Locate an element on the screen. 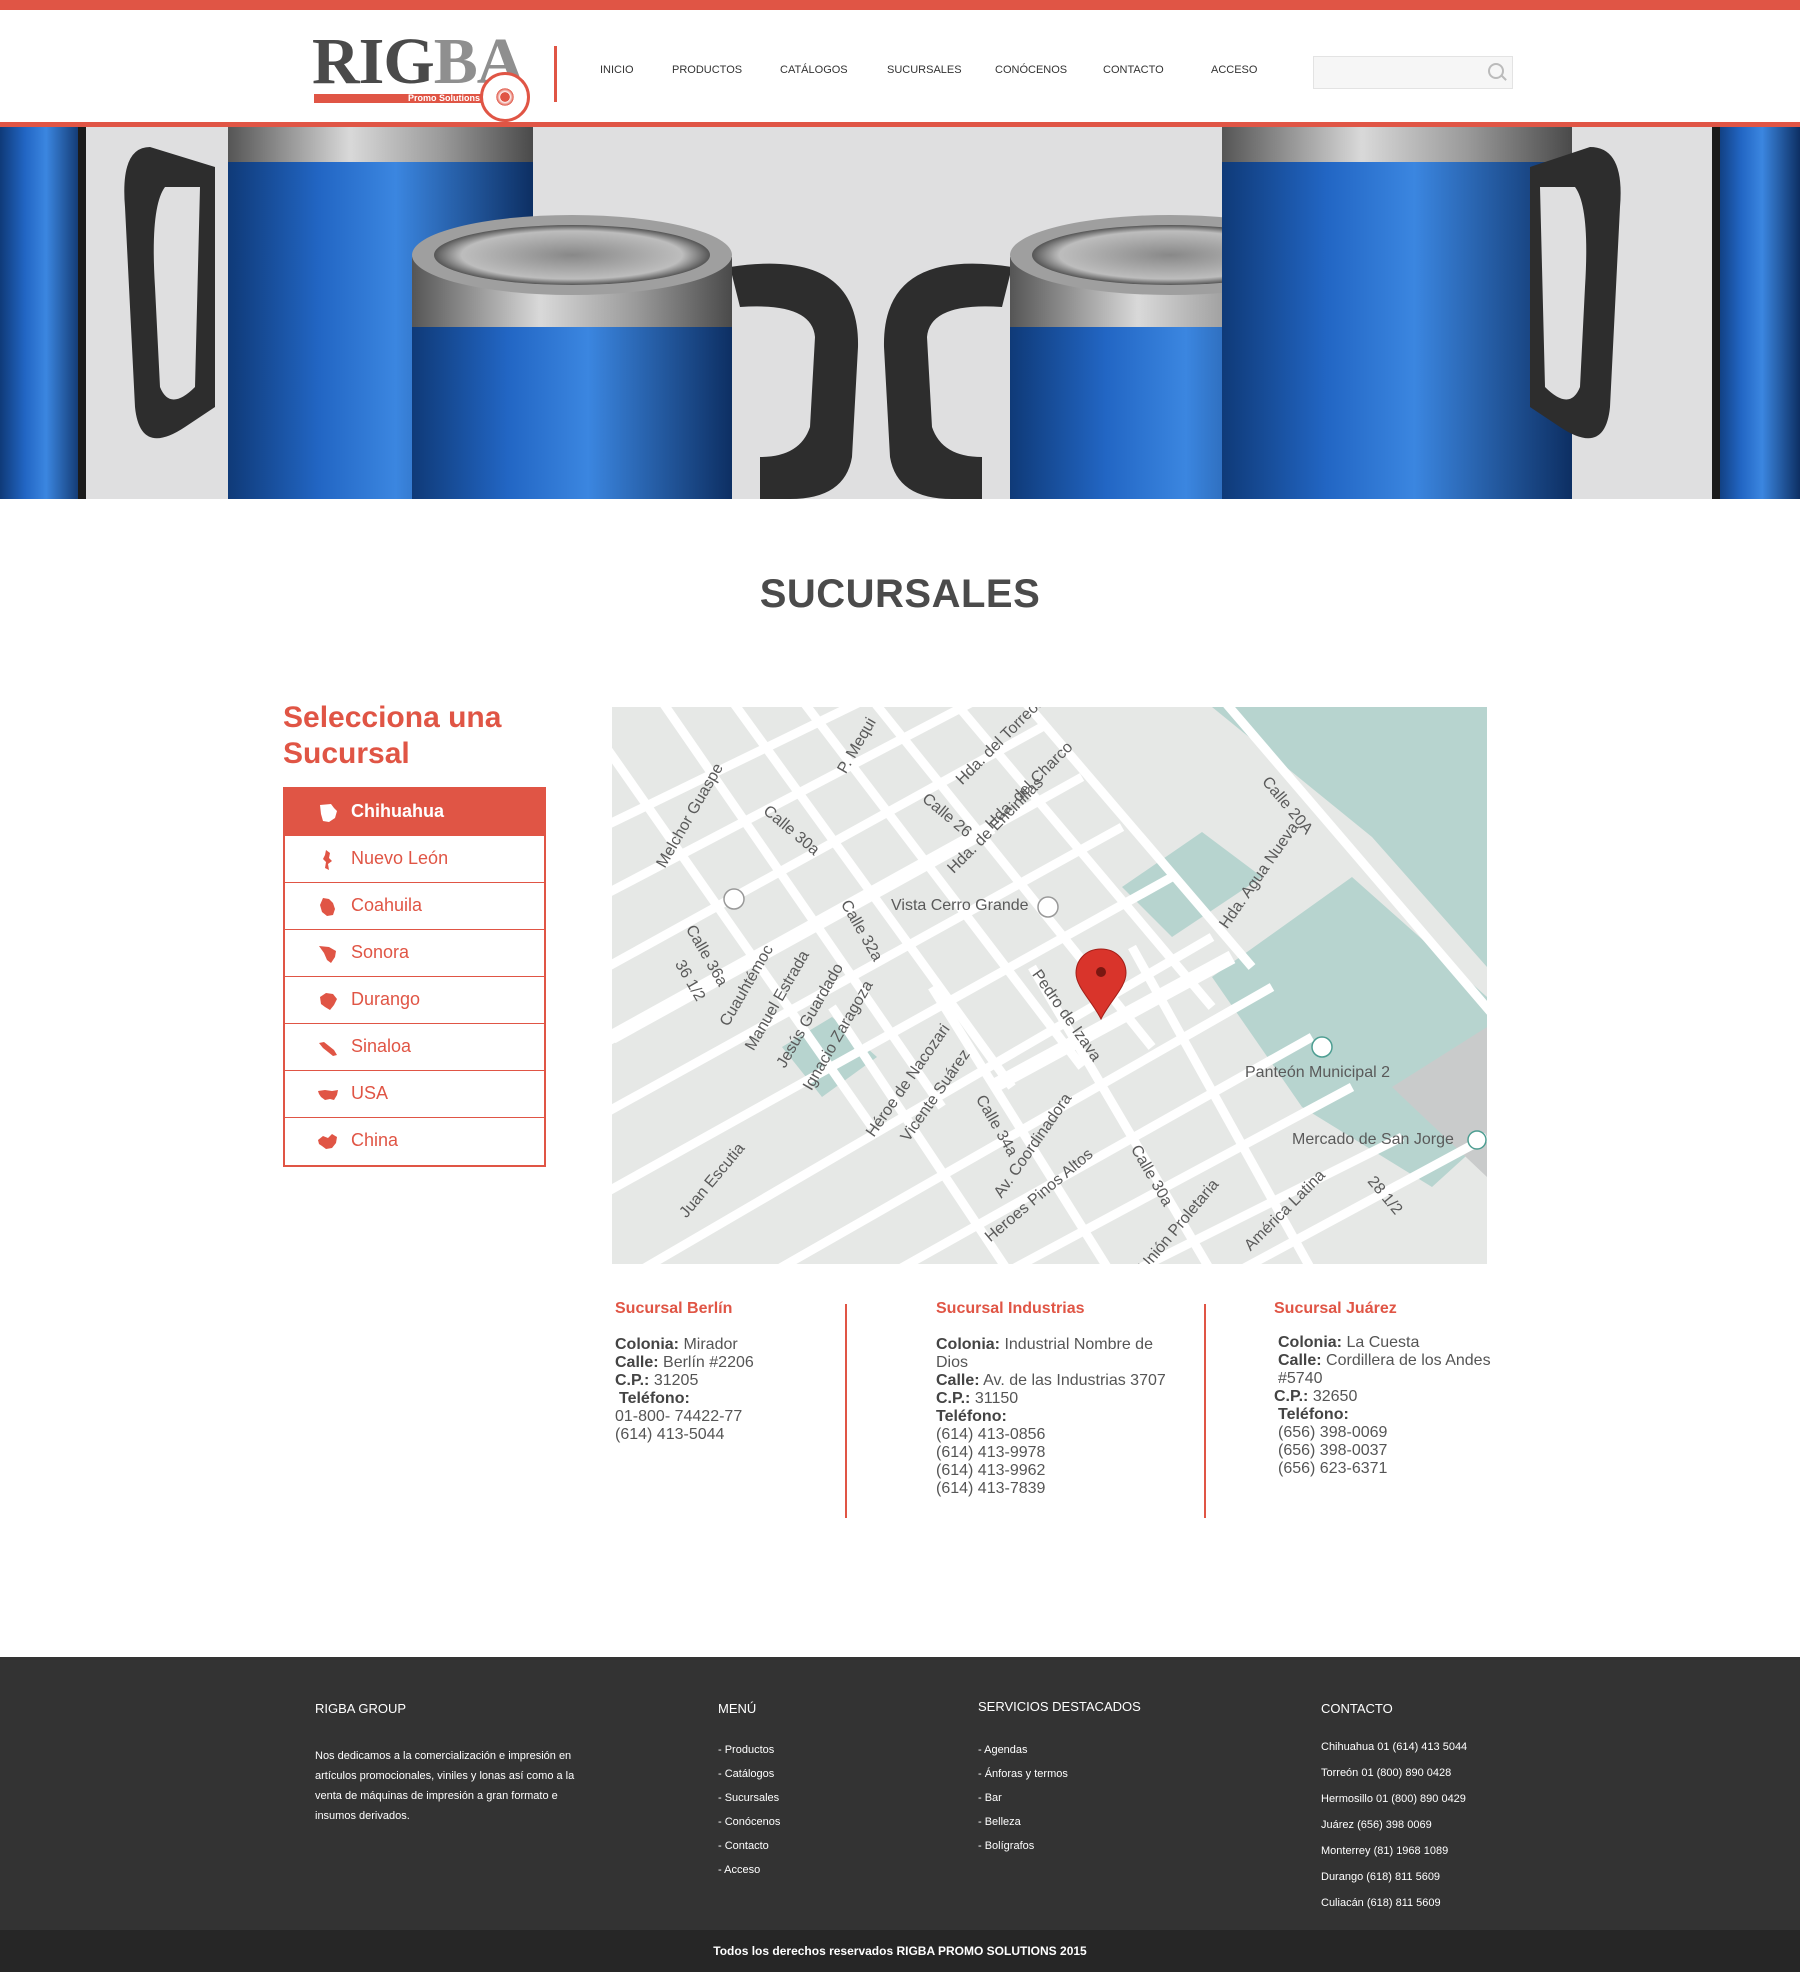 The image size is (1800, 1972). map-label-vista: Vista Cerro Grande is located at coordinates (960, 905).